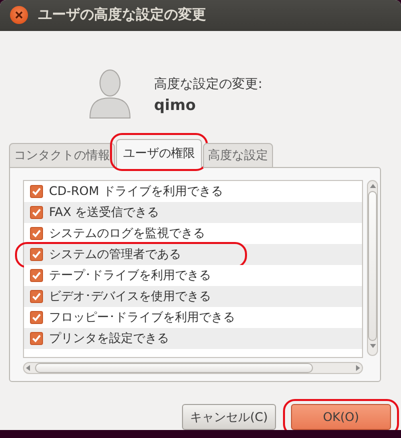  What do you see at coordinates (238, 155) in the screenshot?
I see `tab: 高度な設定` at bounding box center [238, 155].